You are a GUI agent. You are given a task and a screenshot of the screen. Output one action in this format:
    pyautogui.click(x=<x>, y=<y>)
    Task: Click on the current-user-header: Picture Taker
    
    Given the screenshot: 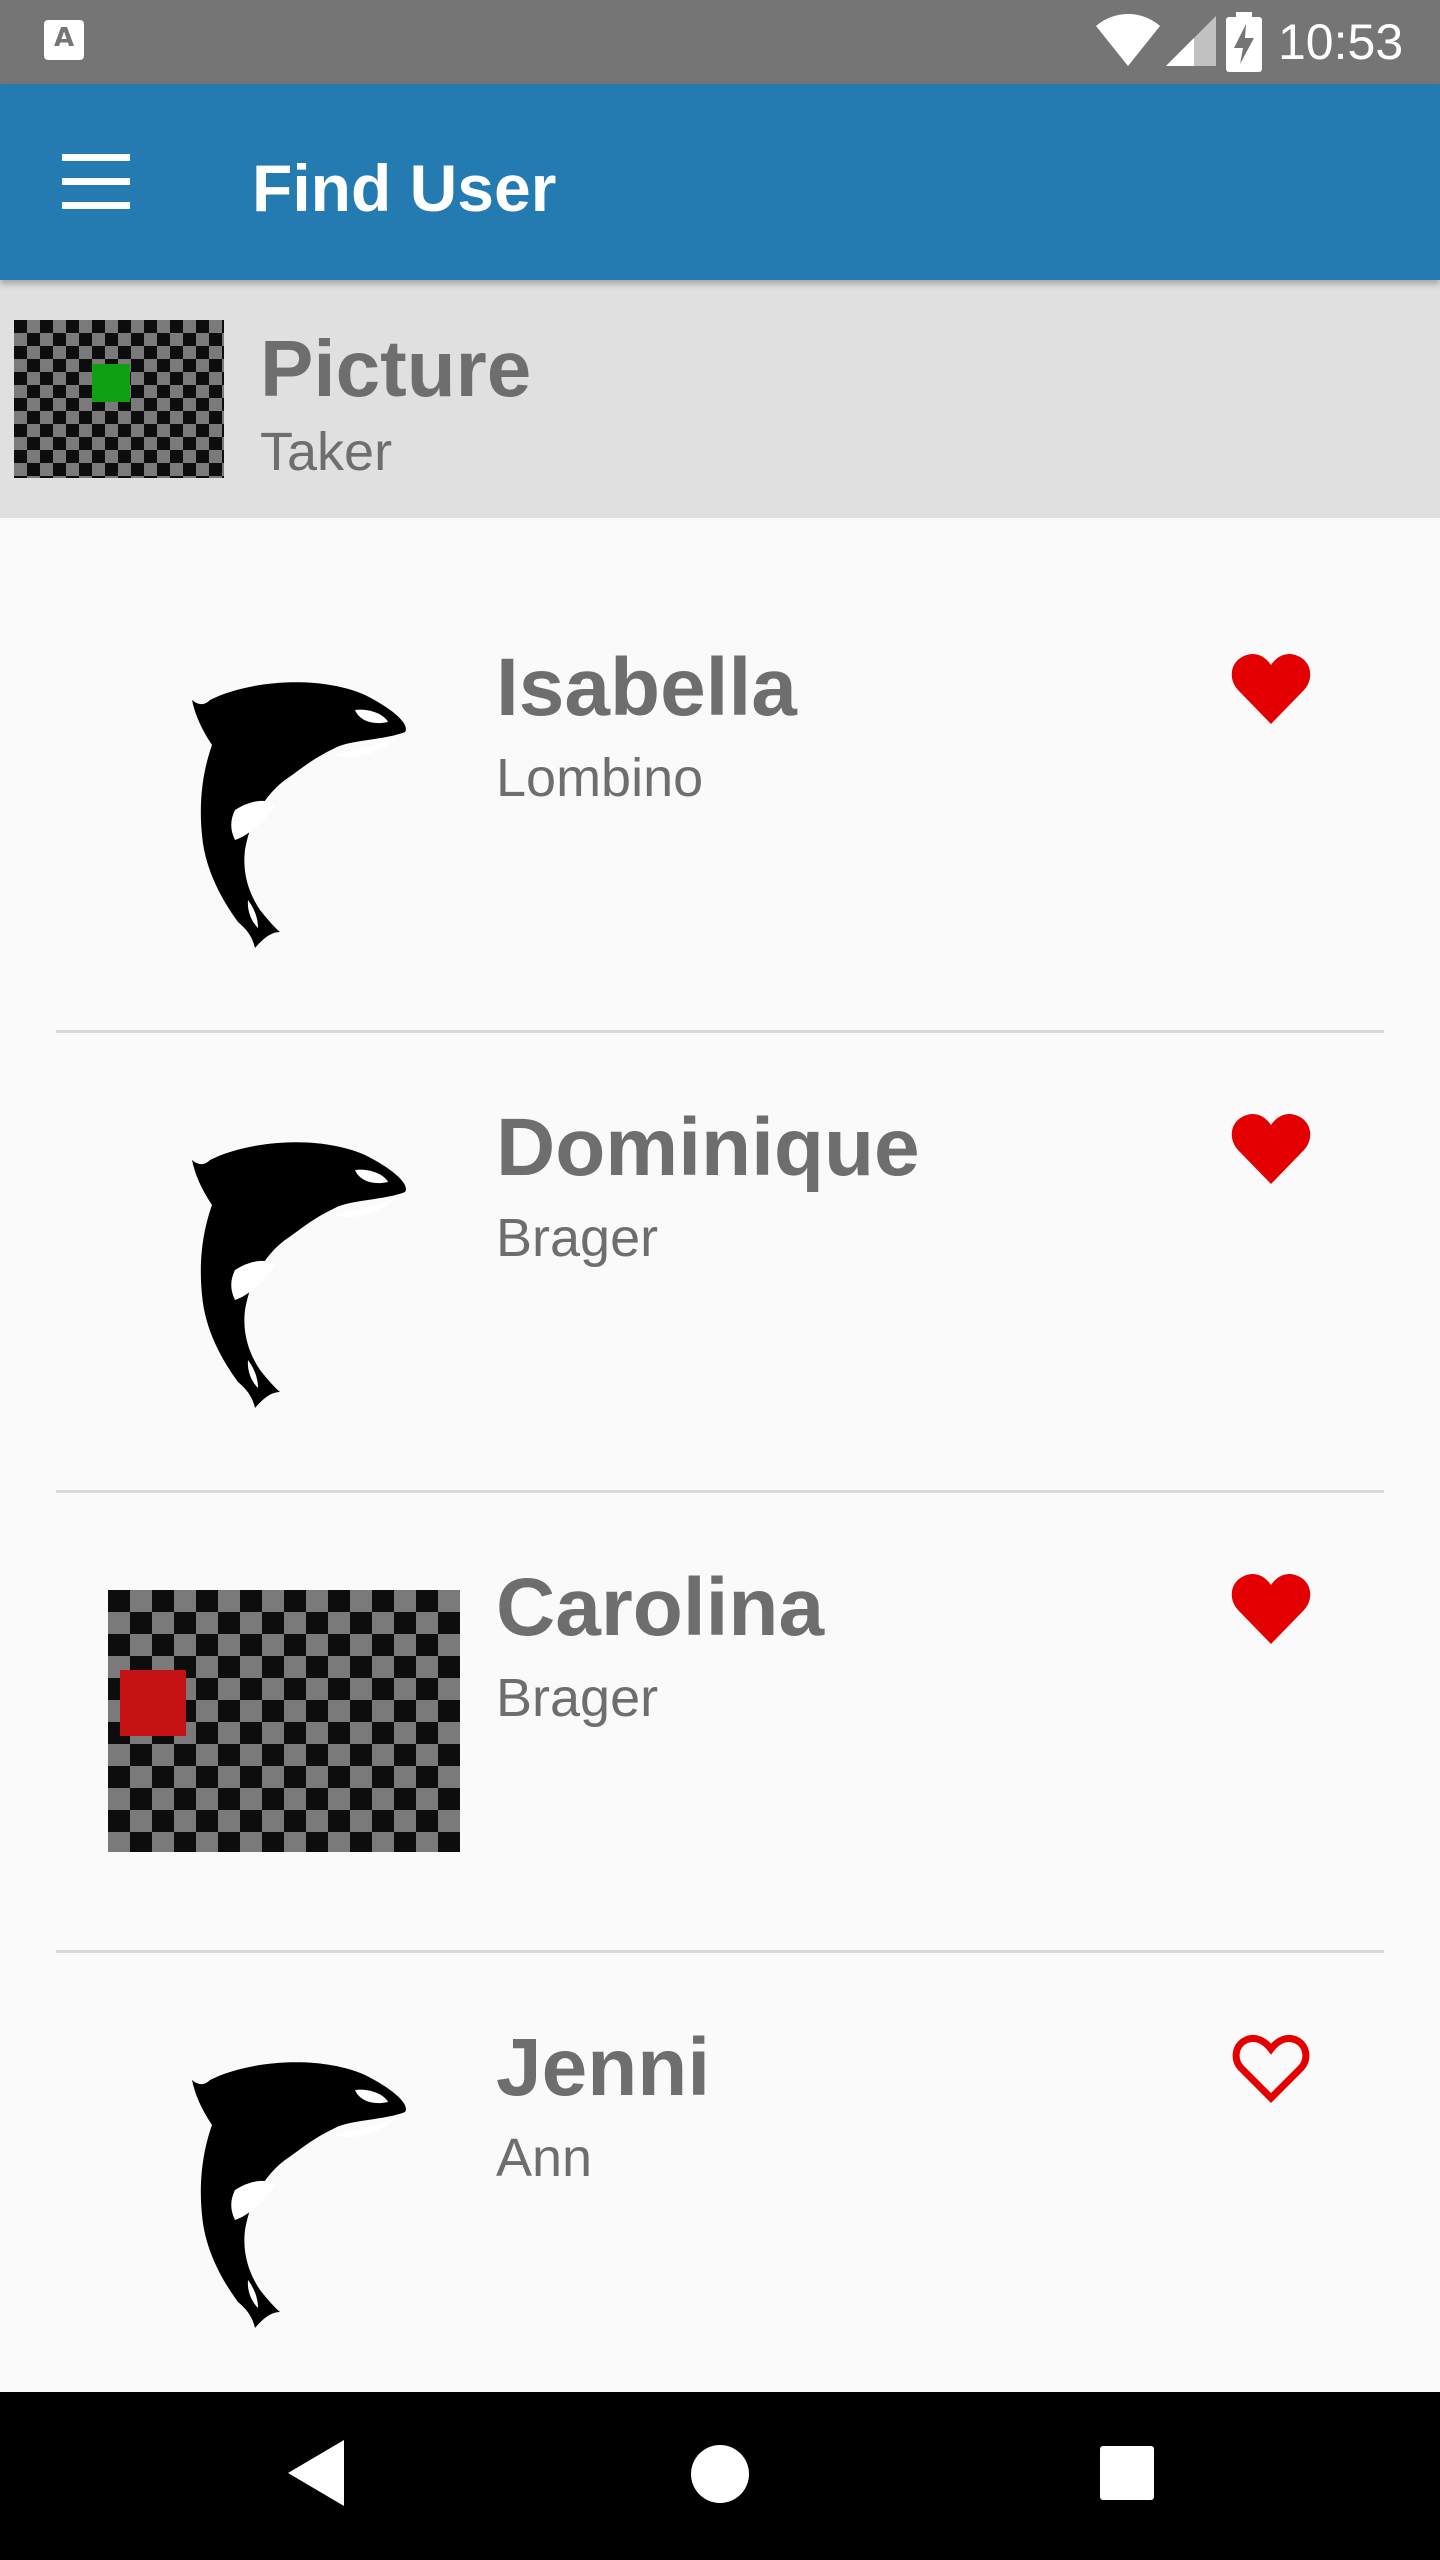 What is the action you would take?
    pyautogui.click(x=720, y=399)
    